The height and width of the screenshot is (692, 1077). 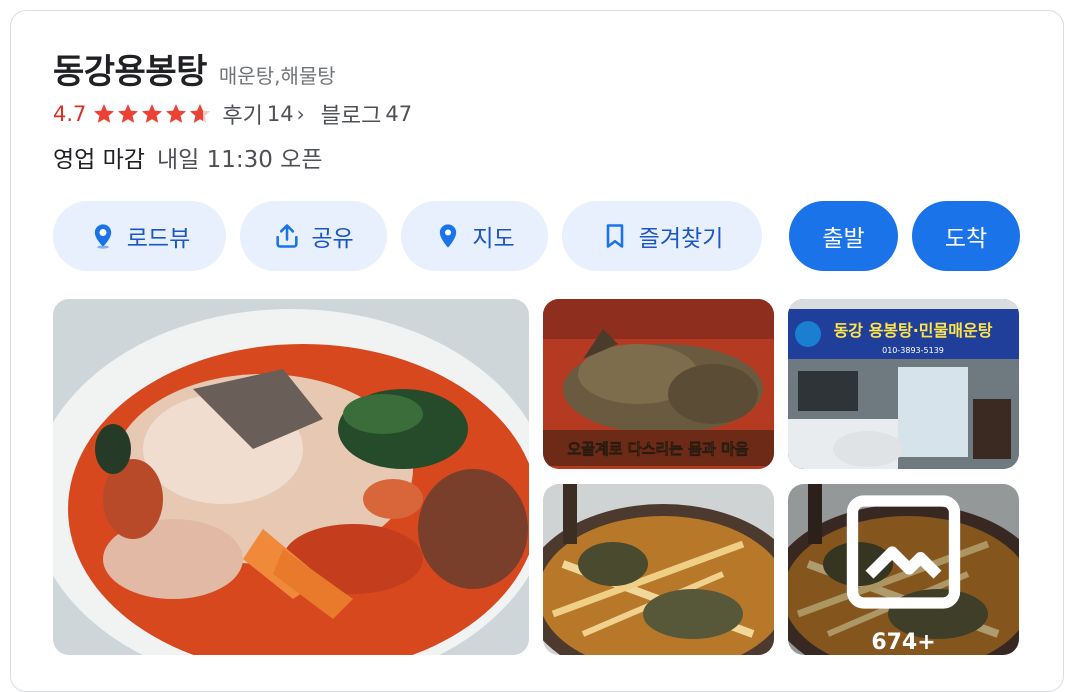 I want to click on photo-2: 오골계로 다스리는 몸과 마음, so click(x=658, y=384).